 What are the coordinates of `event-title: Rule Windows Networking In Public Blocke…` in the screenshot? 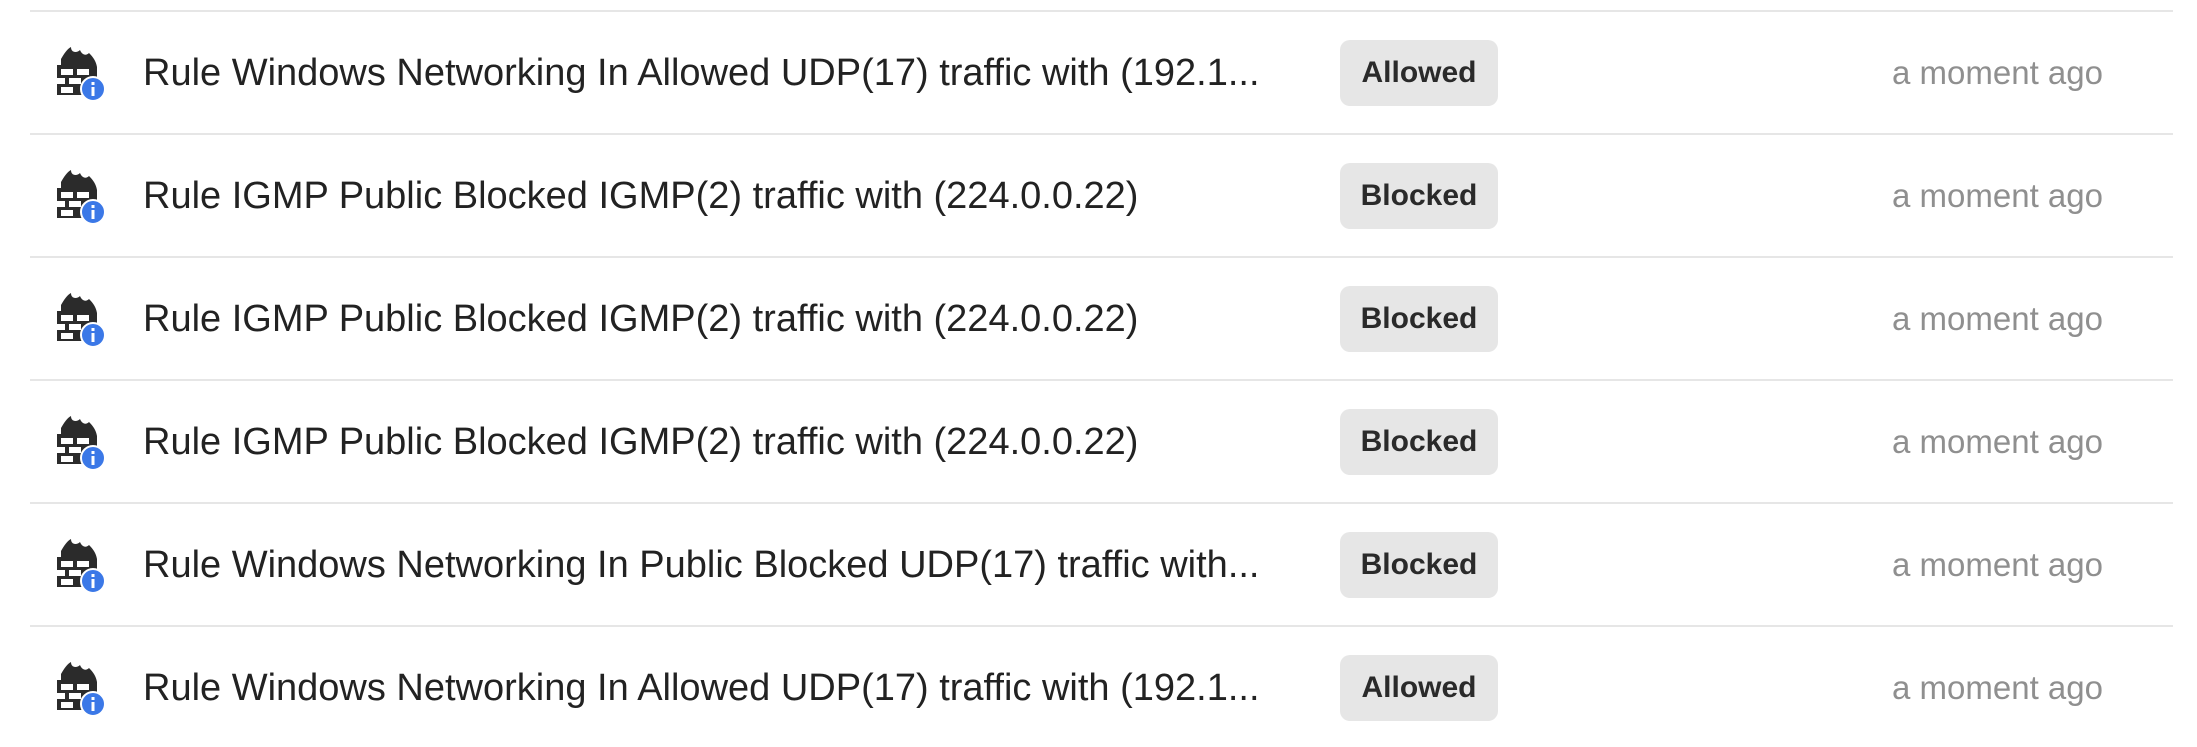 It's located at (701, 565).